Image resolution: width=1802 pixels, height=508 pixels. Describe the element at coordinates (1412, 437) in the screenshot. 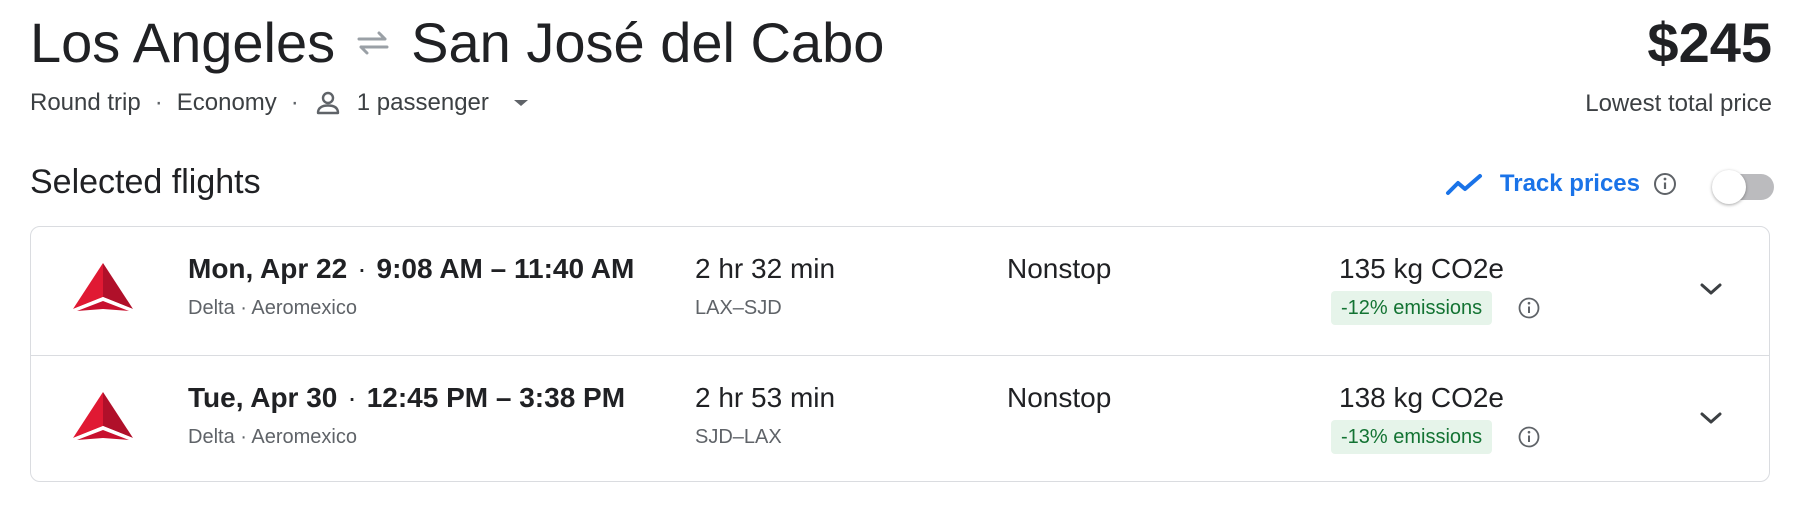

I see `emissions-badge: -13% emissions` at that location.